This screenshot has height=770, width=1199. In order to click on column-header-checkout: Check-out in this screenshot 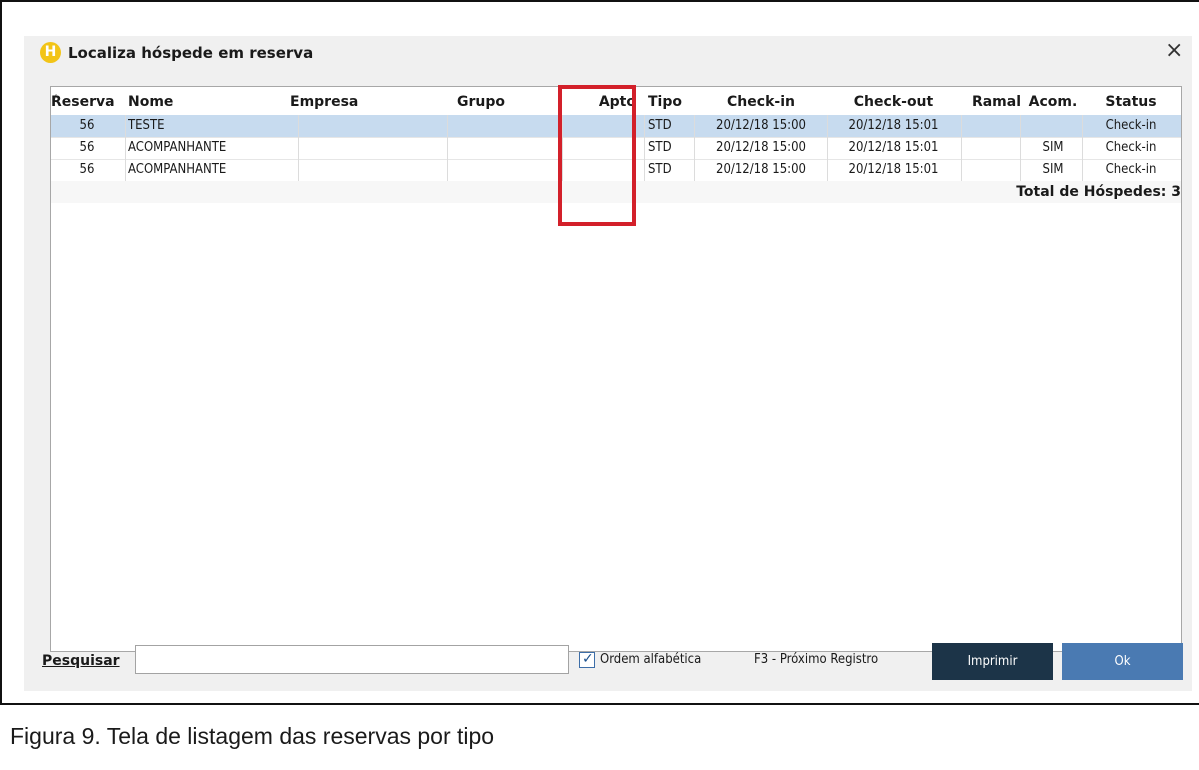, I will do `click(893, 102)`.